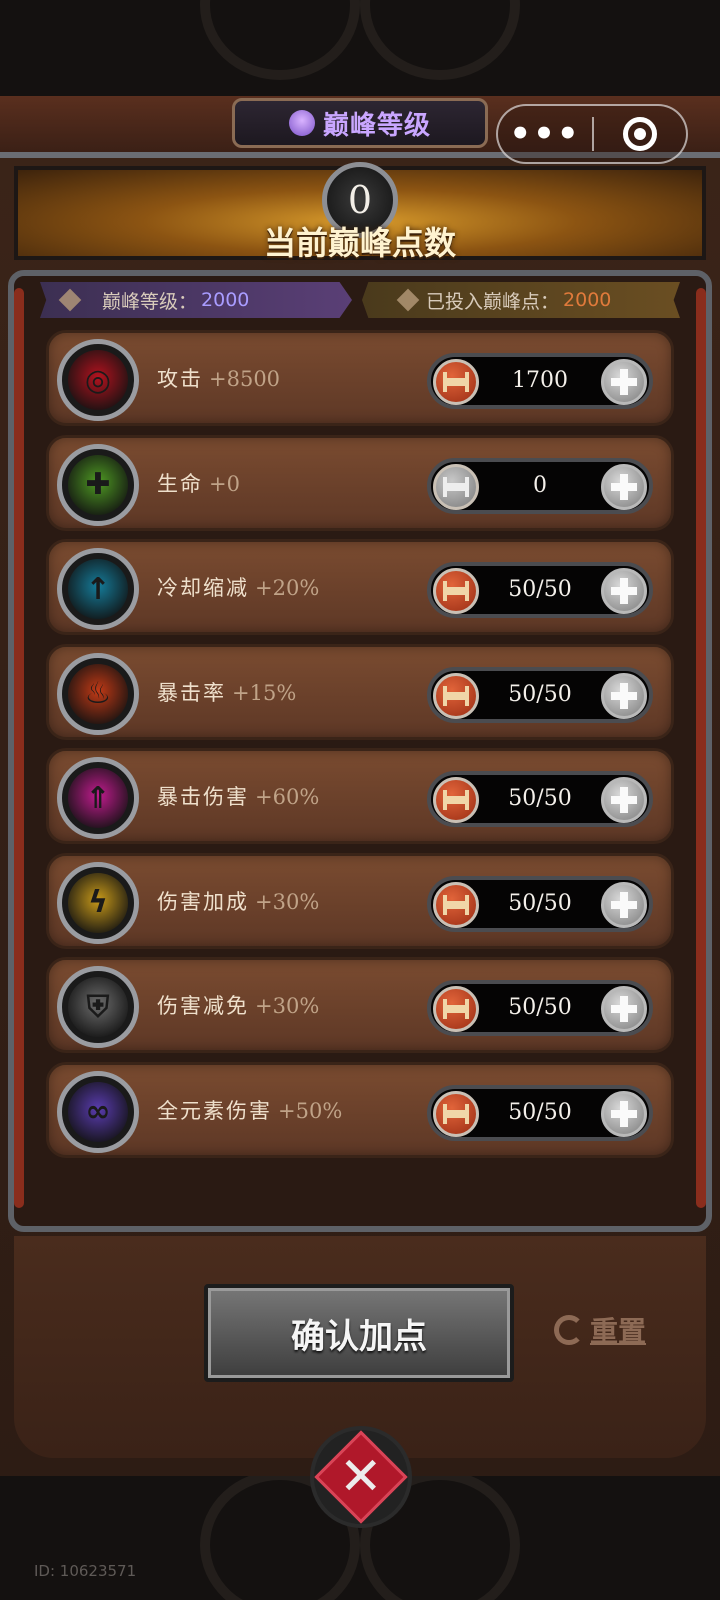 This screenshot has width=720, height=1600. Describe the element at coordinates (19, 748) in the screenshot. I see `frame-rail-left` at that location.